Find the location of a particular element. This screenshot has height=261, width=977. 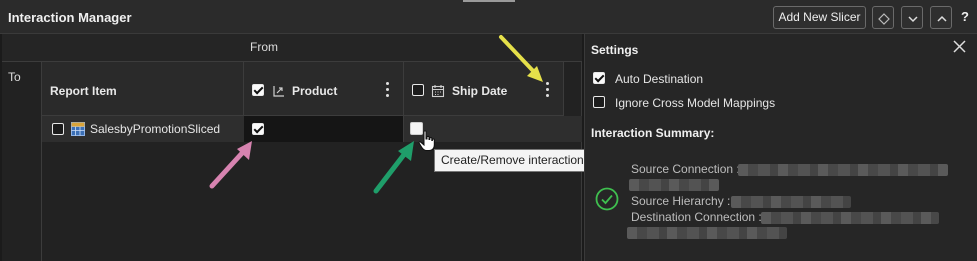

check-circle-icon is located at coordinates (607, 199).